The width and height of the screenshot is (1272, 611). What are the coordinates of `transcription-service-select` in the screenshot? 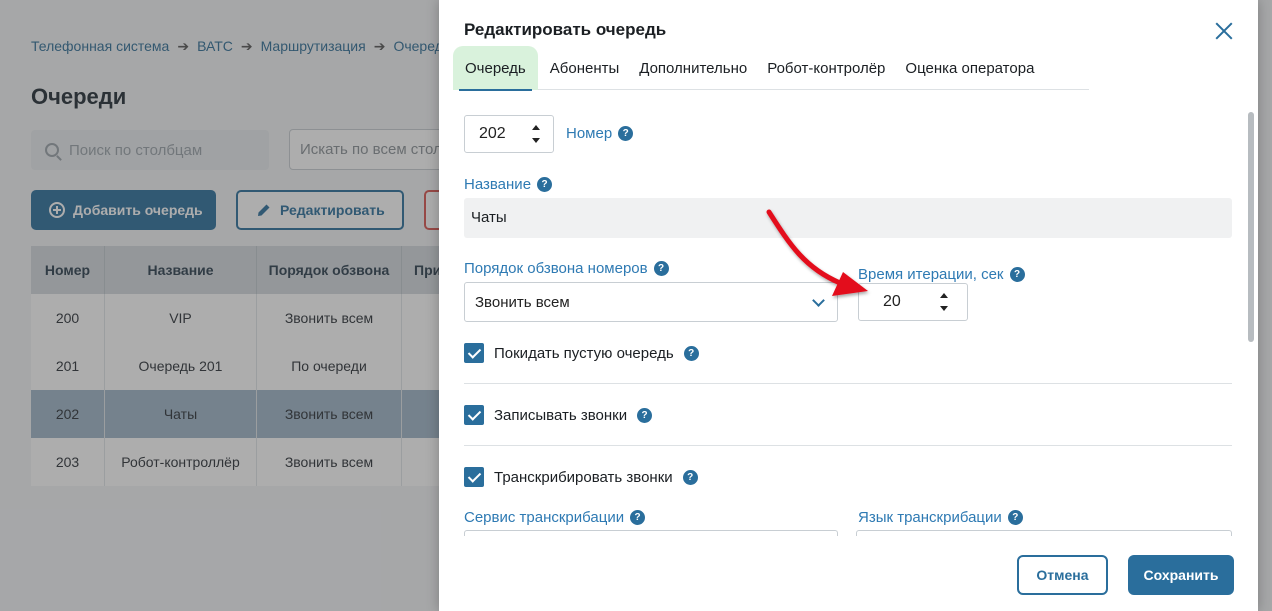 It's located at (651, 533).